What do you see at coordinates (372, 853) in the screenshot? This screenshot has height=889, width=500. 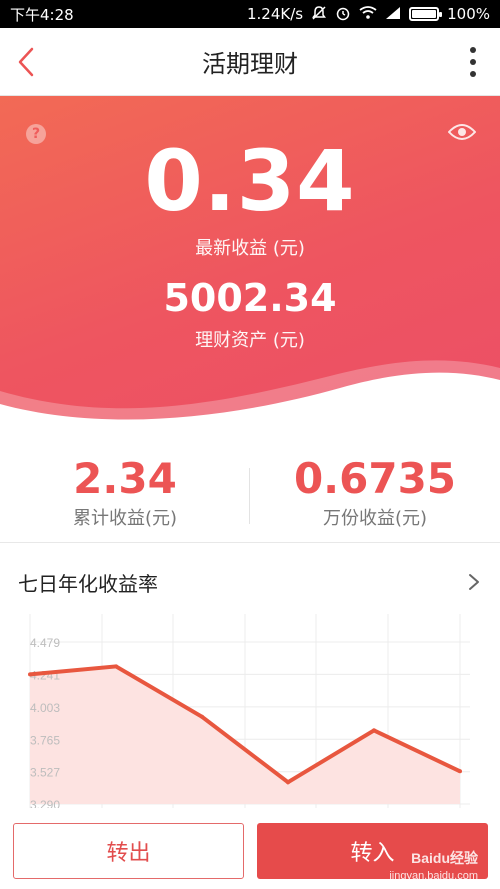 I see `transfer-in-label: 转入` at bounding box center [372, 853].